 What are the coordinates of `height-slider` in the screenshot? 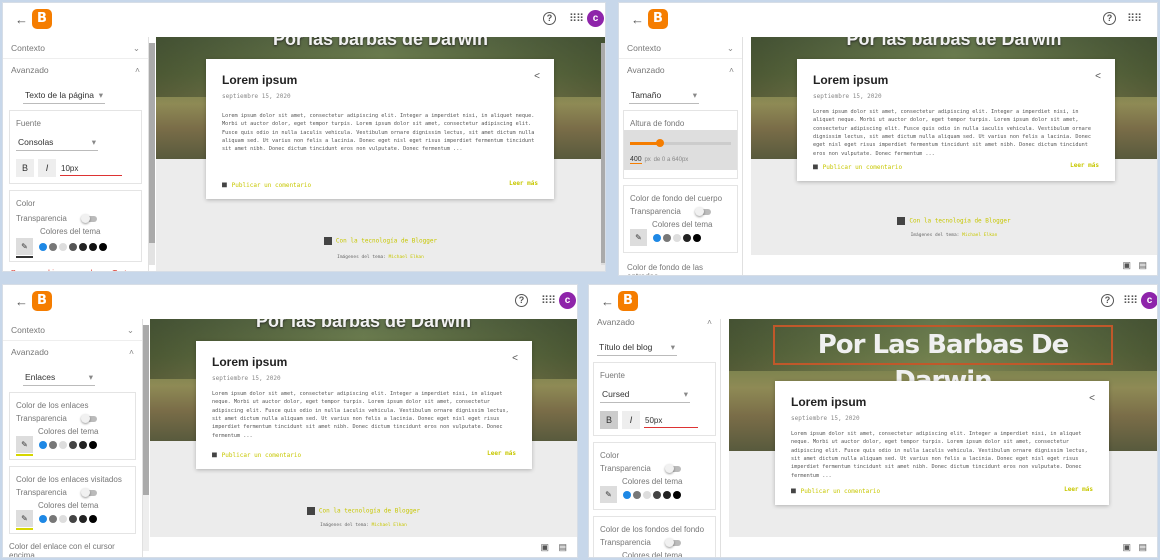 It's located at (680, 143).